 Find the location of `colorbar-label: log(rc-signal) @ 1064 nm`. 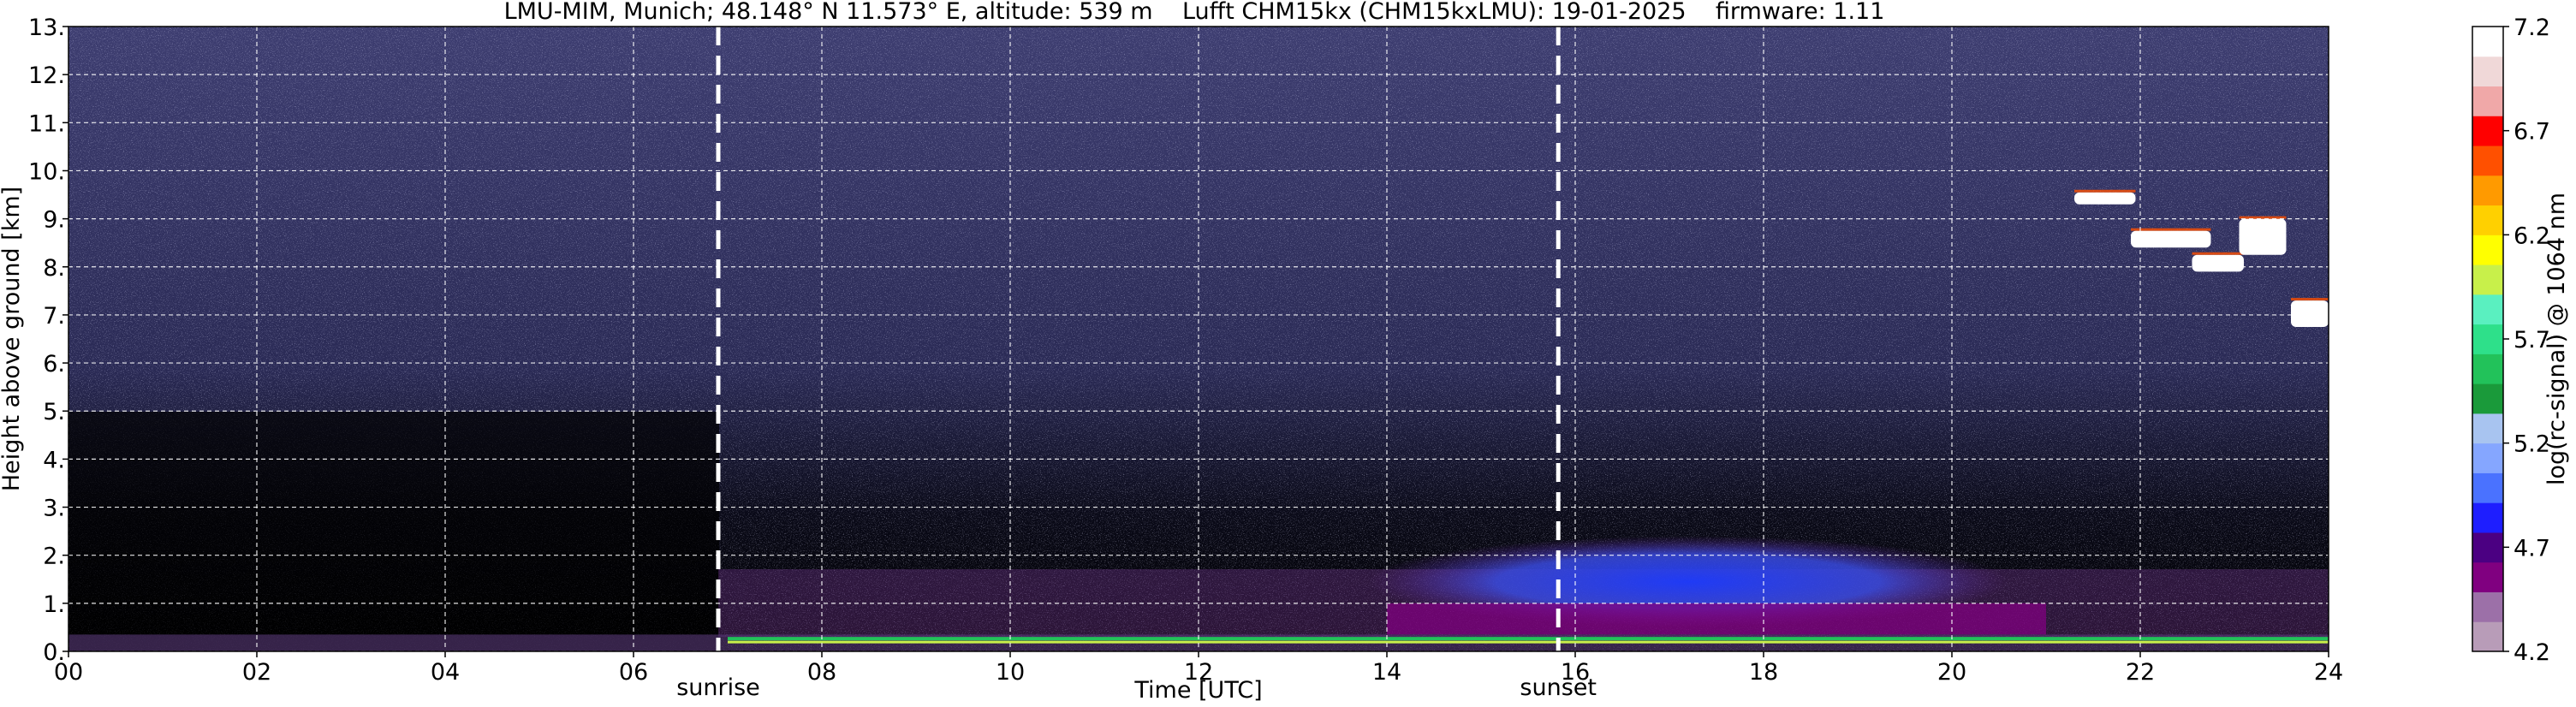

colorbar-label: log(rc-signal) @ 1064 nm is located at coordinates (2556, 339).